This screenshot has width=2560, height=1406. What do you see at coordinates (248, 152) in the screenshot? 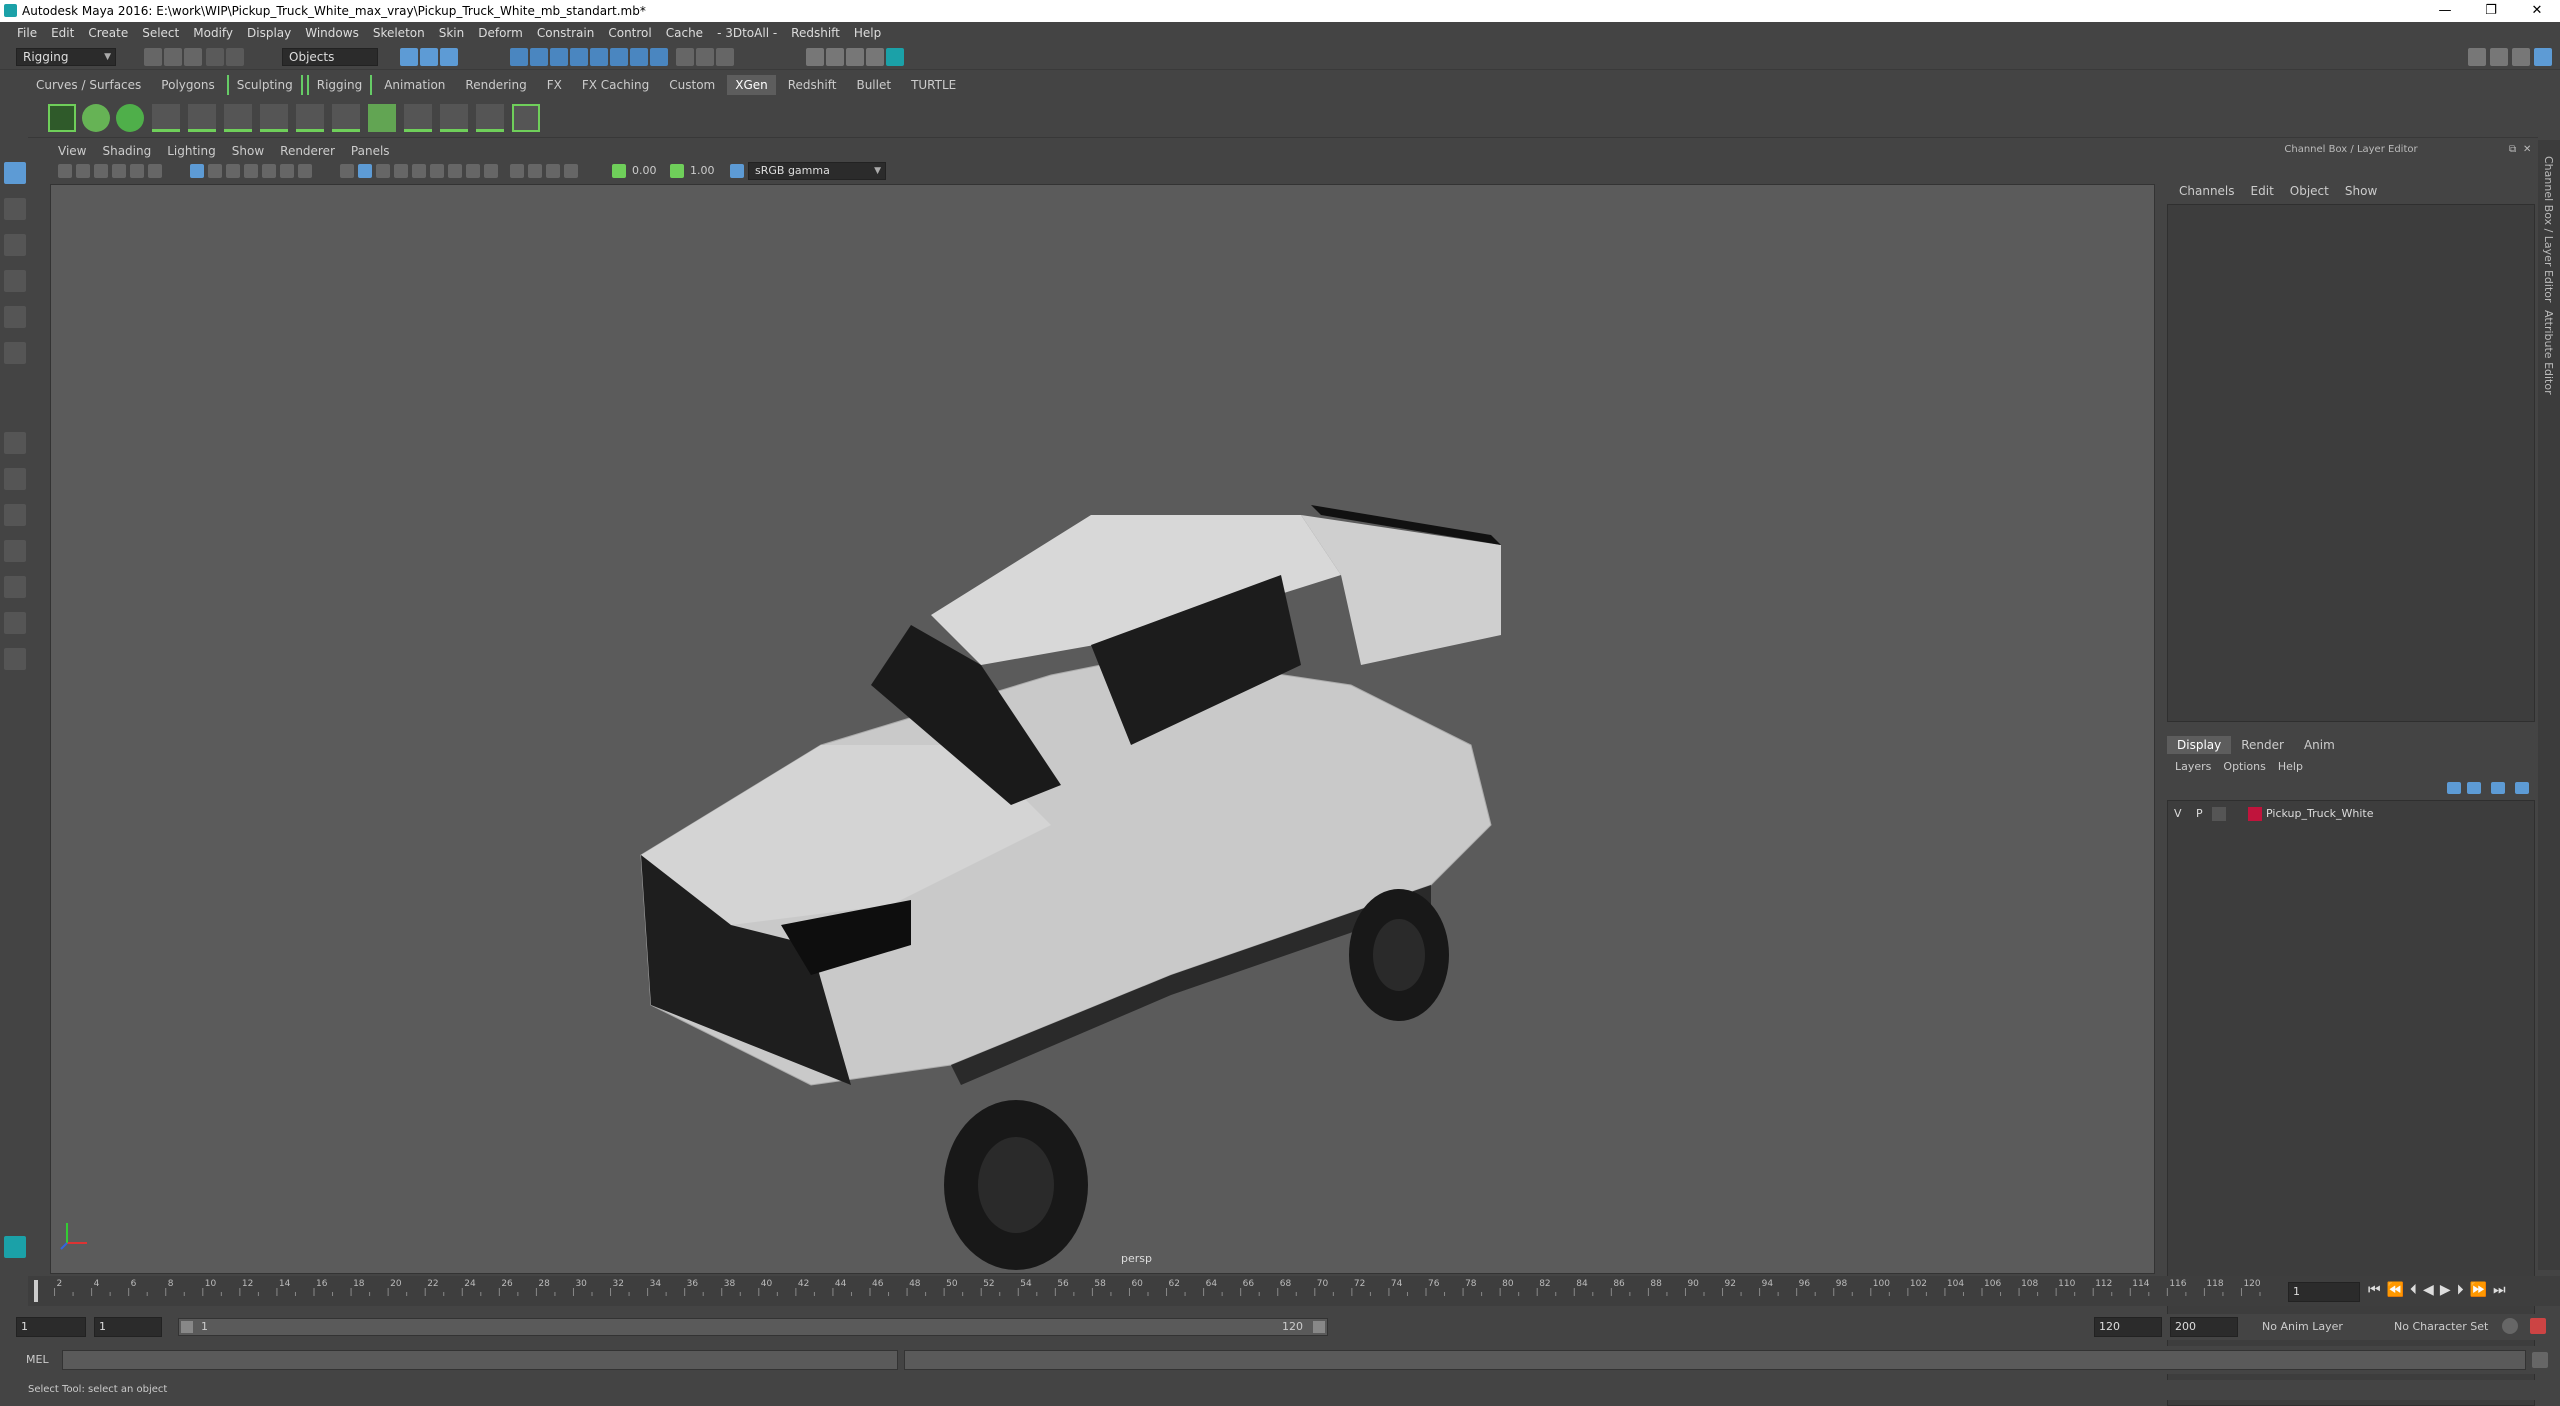
I see `viewport-menu-show: Show` at bounding box center [248, 152].